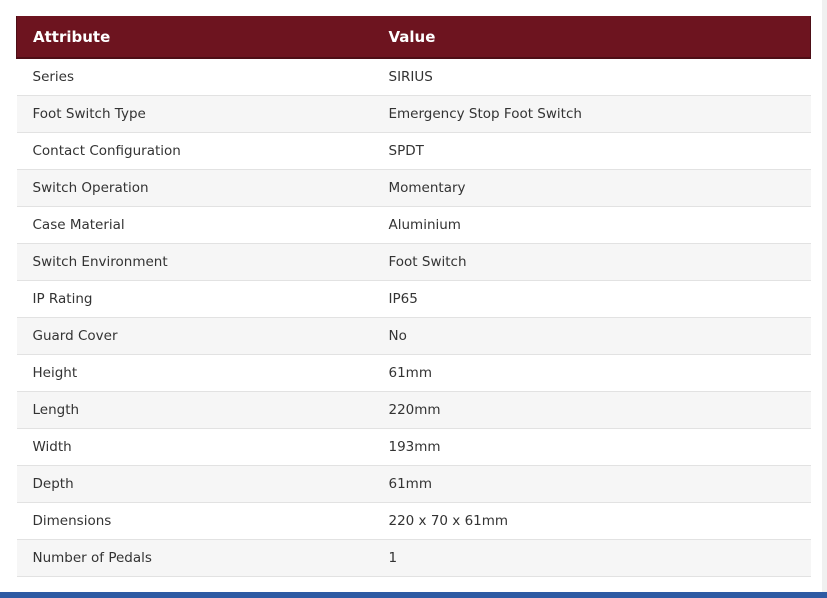 The height and width of the screenshot is (598, 827). What do you see at coordinates (194, 114) in the screenshot?
I see `attribute-cell: Foot Switch Type` at bounding box center [194, 114].